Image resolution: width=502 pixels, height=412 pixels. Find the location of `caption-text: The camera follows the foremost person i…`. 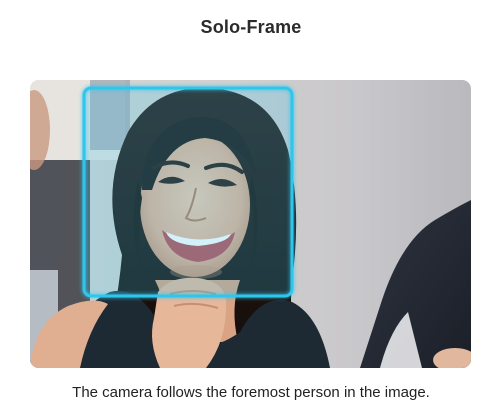

caption-text: The camera follows the foremost person i… is located at coordinates (251, 392).